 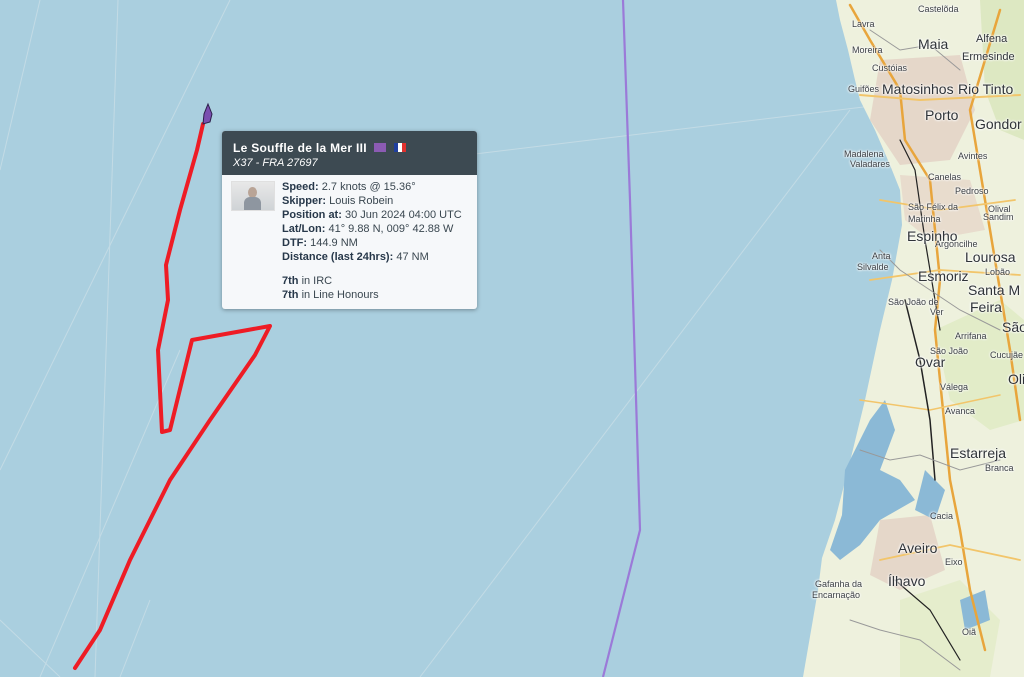 I want to click on place-label-sao: São, so click(x=1013, y=327).